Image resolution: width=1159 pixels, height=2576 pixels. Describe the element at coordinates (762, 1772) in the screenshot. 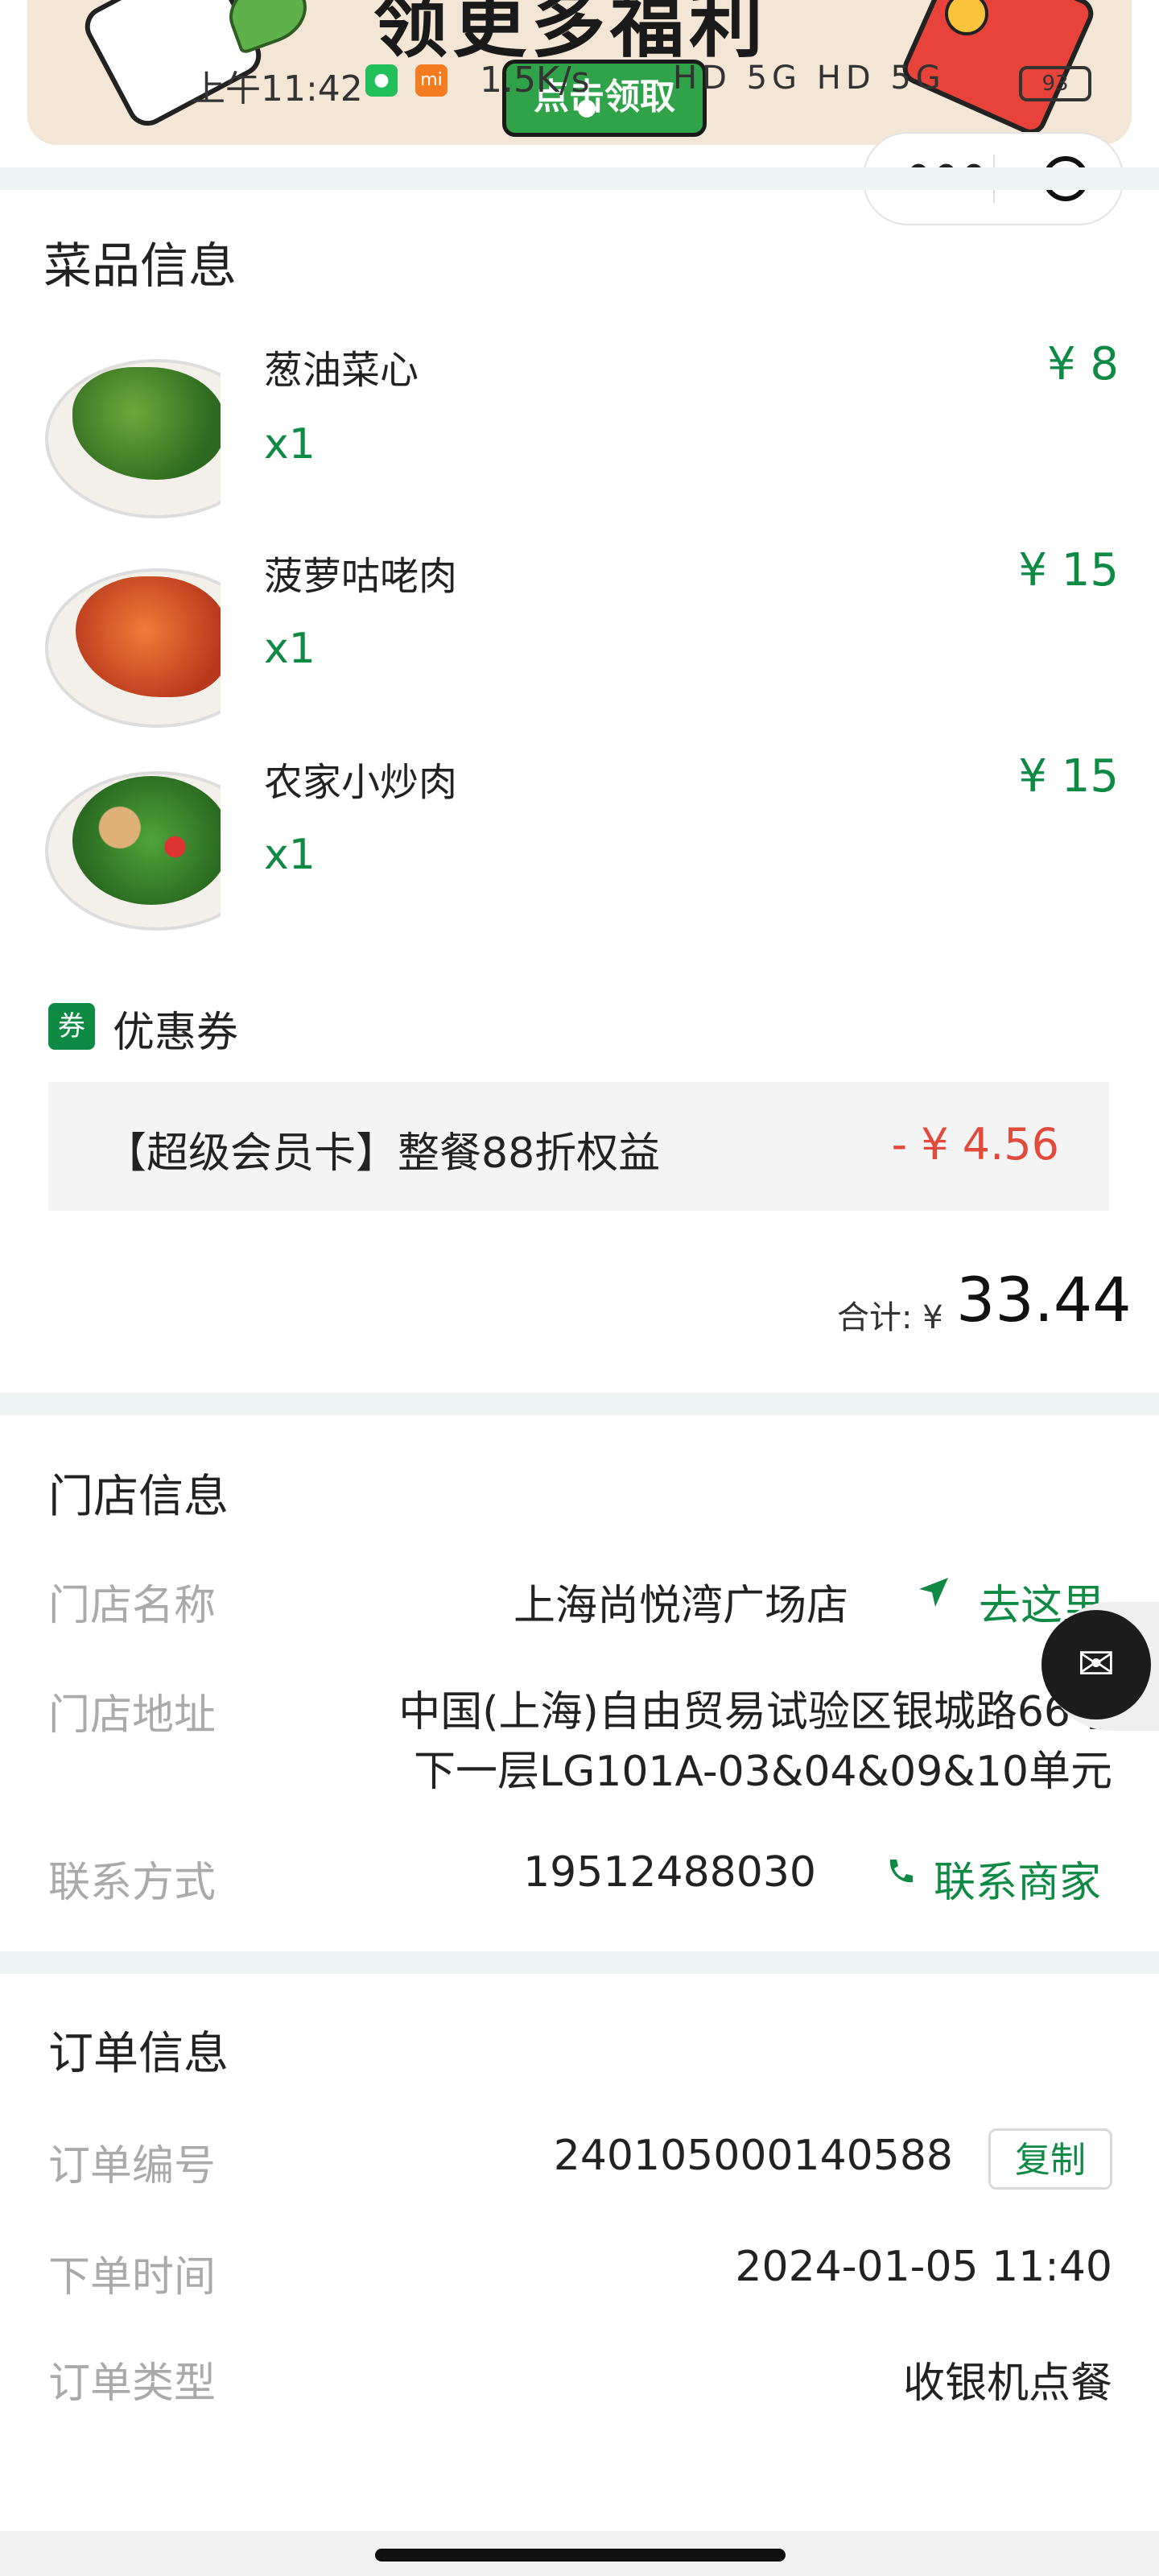

I see `store-address-line2: 下一层LG101A-03&04&09&10单元` at that location.